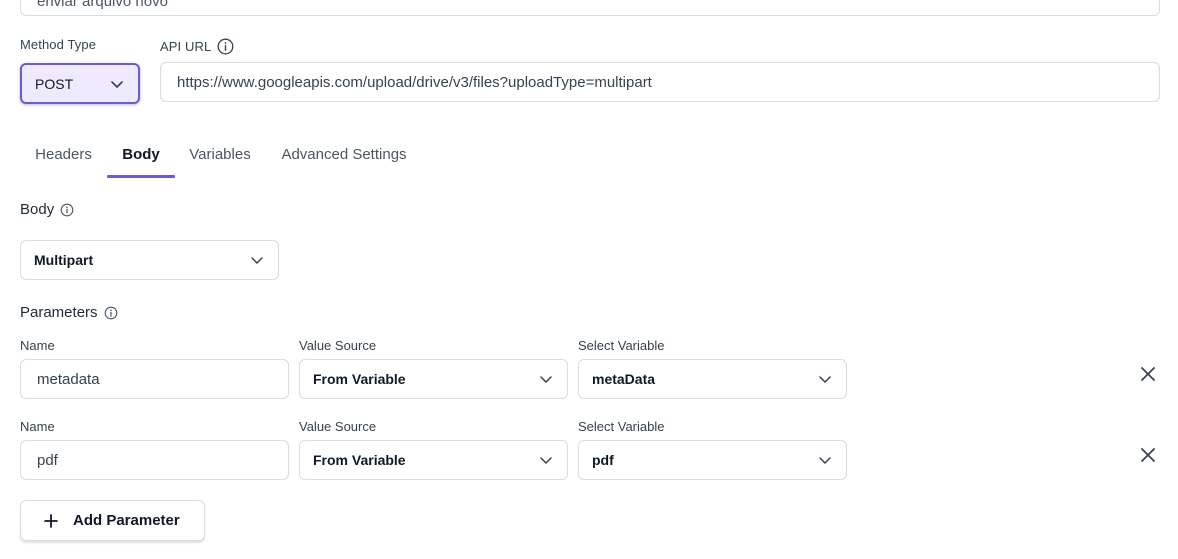  What do you see at coordinates (80, 83) in the screenshot?
I see `method-type-select: POST` at bounding box center [80, 83].